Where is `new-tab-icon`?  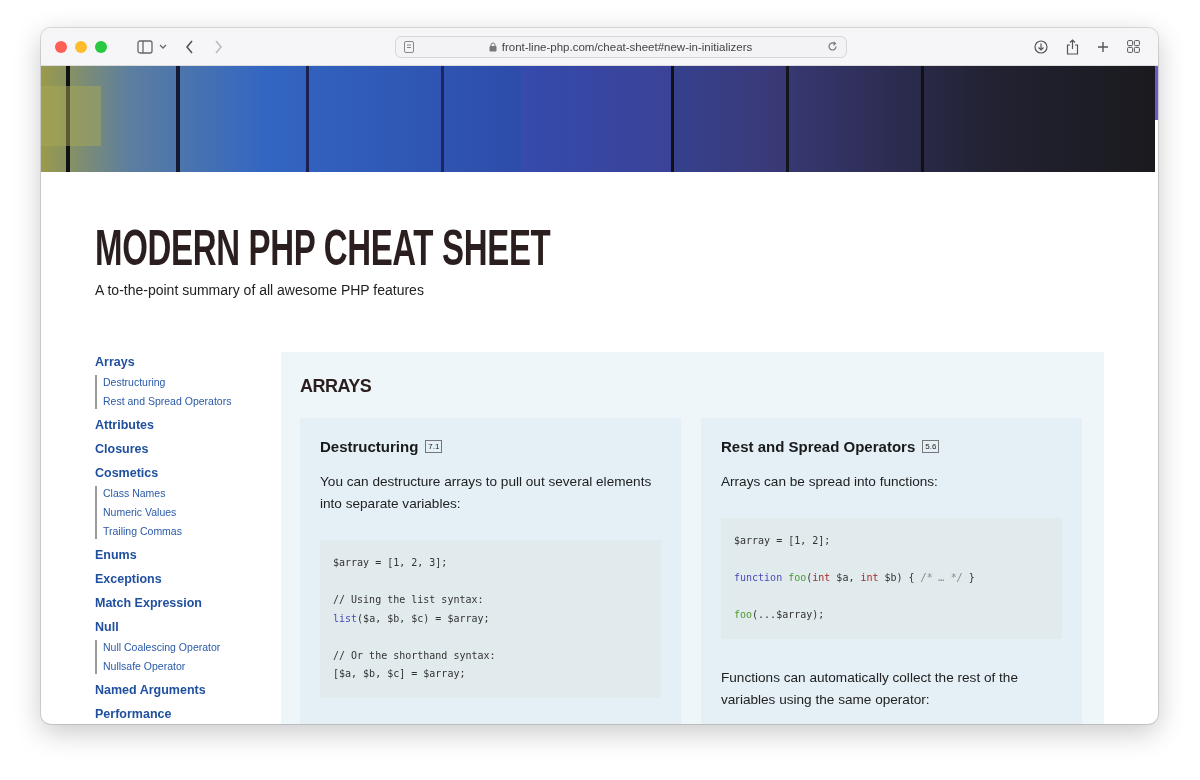
new-tab-icon is located at coordinates (1103, 46).